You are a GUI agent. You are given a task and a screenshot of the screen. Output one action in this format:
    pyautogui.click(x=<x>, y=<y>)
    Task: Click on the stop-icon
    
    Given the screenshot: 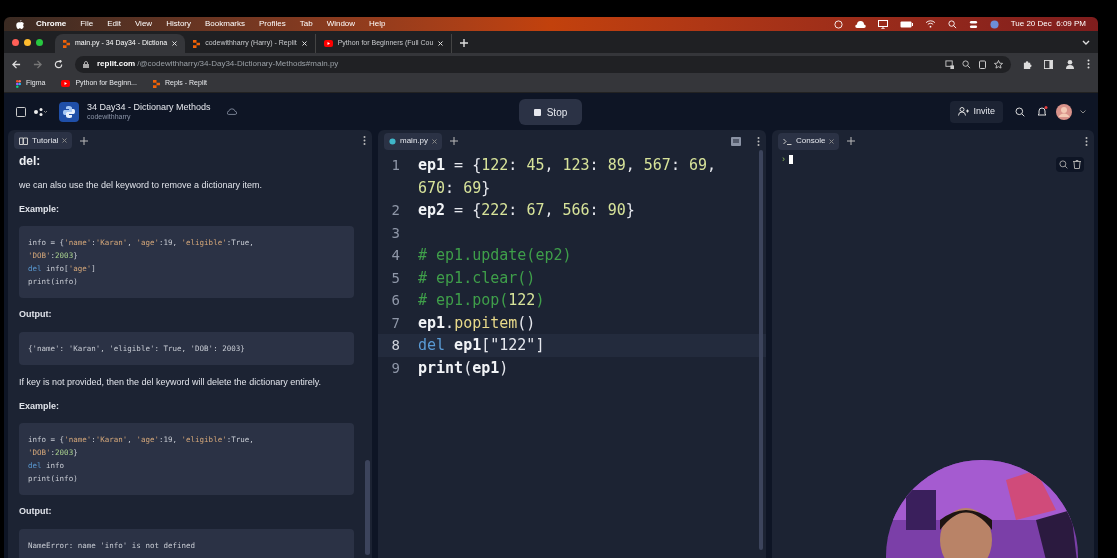 What is the action you would take?
    pyautogui.click(x=537, y=112)
    